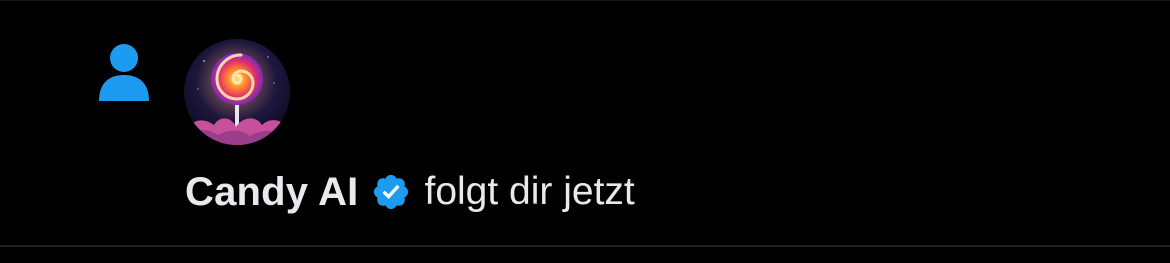 The width and height of the screenshot is (1170, 263). Describe the element at coordinates (124, 72) in the screenshot. I see `person-icon` at that location.